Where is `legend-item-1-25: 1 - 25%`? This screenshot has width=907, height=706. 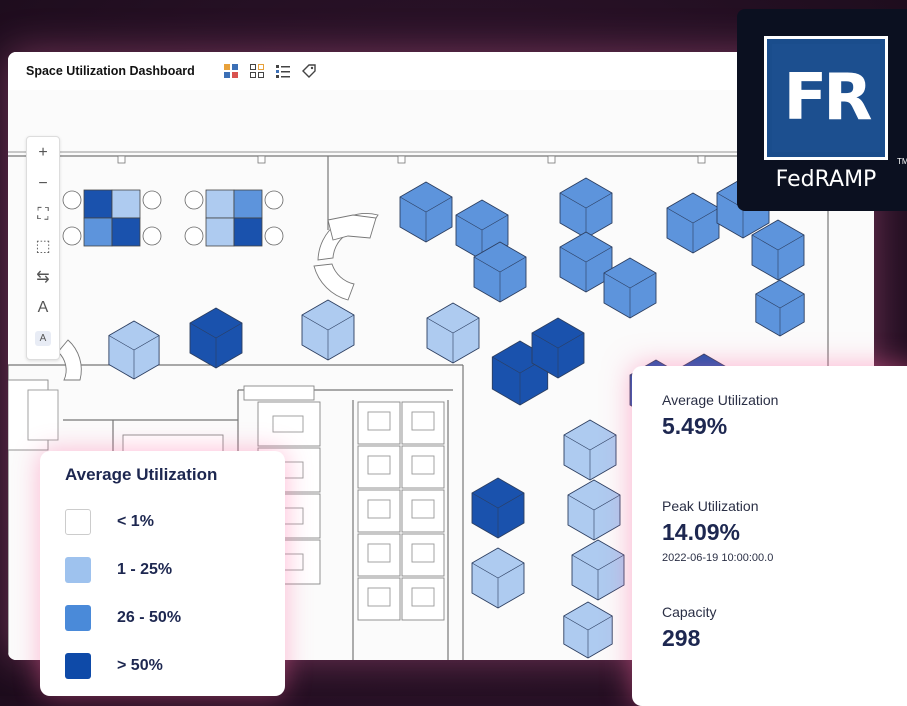 legend-item-1-25: 1 - 25% is located at coordinates (118, 570).